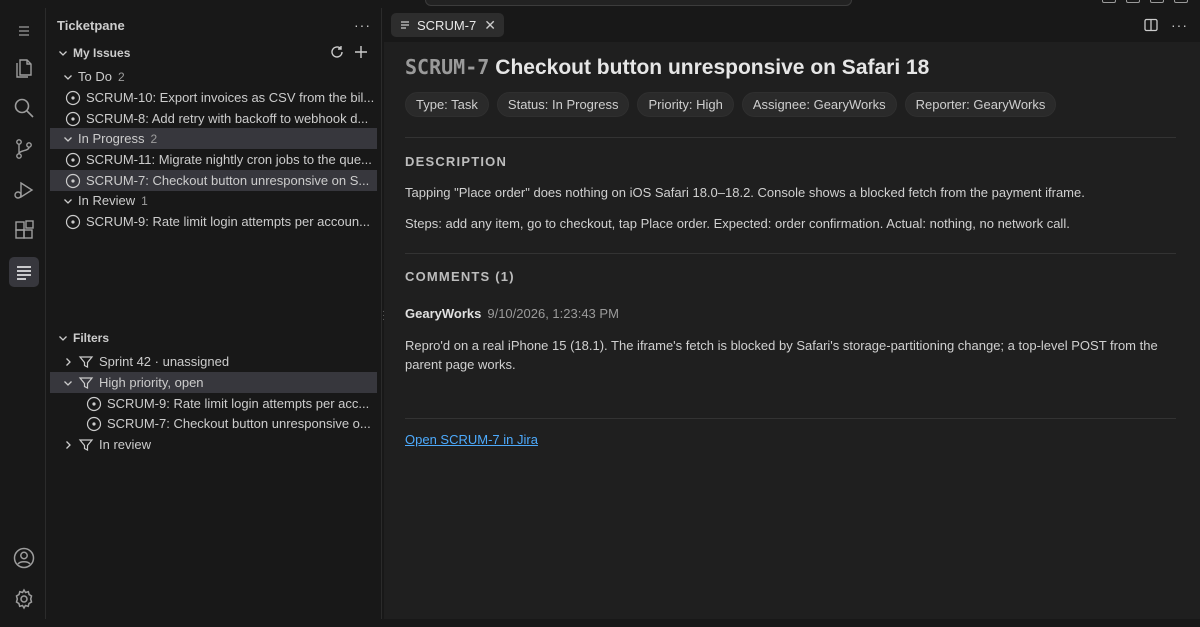 Image resolution: width=1200 pixels, height=627 pixels. Describe the element at coordinates (102, 53) in the screenshot. I see `my-issues-label: My Issues` at that location.